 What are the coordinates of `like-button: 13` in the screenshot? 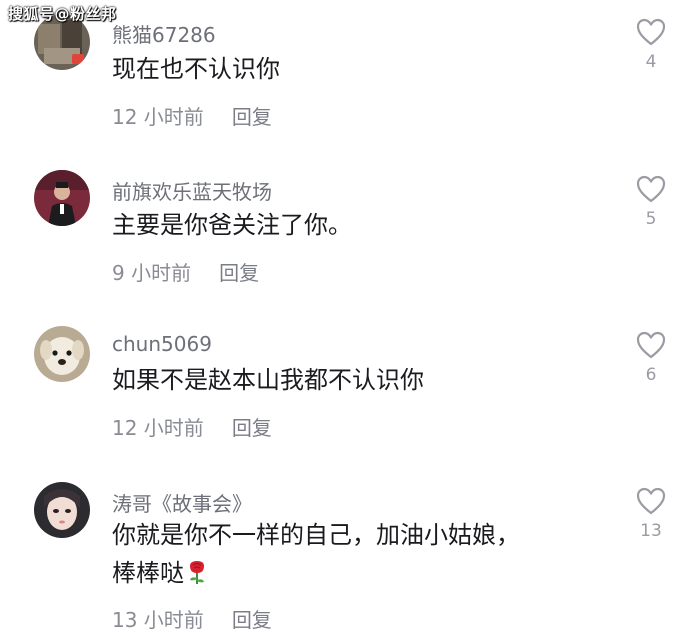 It's located at (651, 514).